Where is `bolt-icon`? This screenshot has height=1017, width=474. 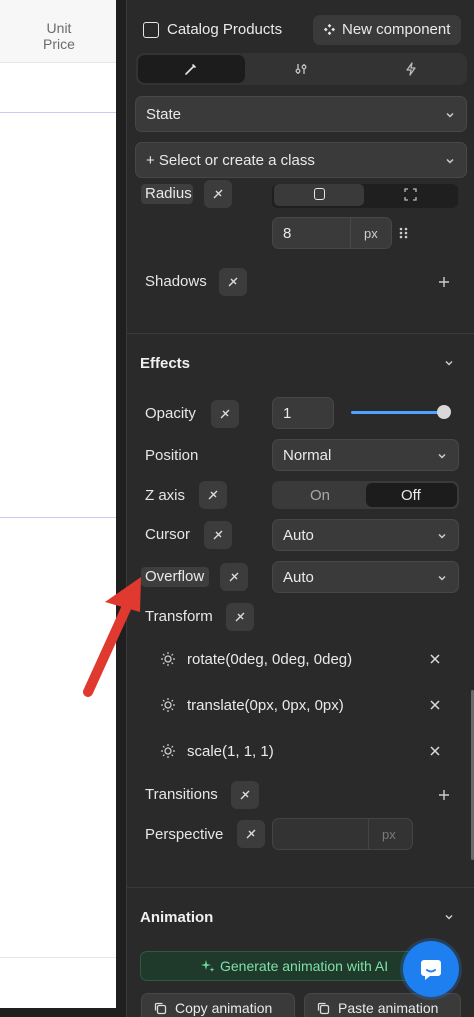 bolt-icon is located at coordinates (411, 69).